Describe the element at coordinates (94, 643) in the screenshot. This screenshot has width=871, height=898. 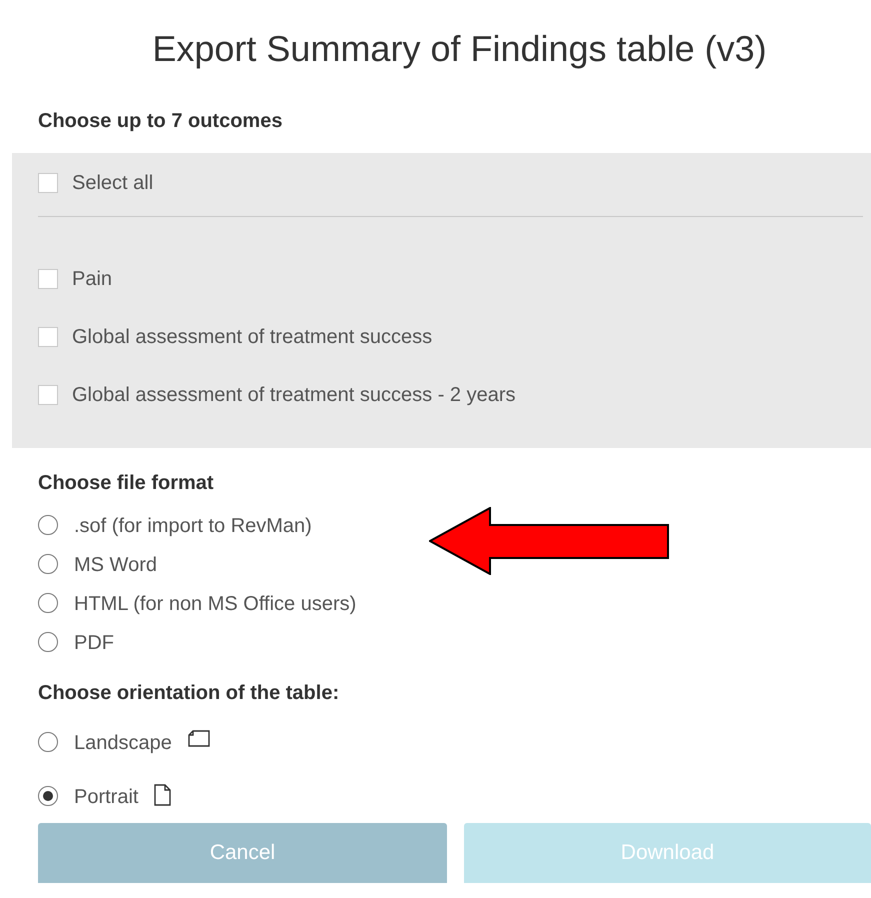
I see `radio-label: PDF` at that location.